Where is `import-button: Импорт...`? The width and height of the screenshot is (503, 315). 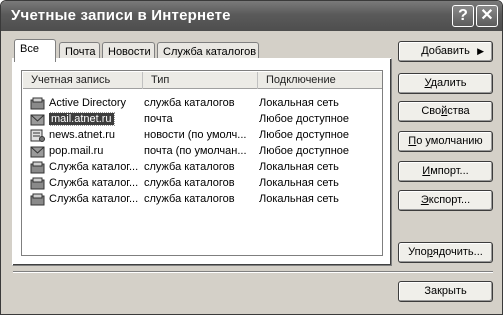 import-button: Импорт... is located at coordinates (445, 171).